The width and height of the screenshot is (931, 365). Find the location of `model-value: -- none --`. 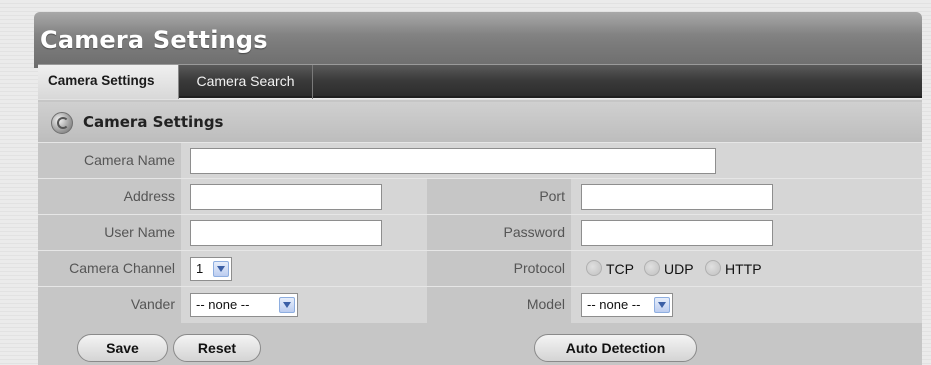

model-value: -- none -- is located at coordinates (614, 304).